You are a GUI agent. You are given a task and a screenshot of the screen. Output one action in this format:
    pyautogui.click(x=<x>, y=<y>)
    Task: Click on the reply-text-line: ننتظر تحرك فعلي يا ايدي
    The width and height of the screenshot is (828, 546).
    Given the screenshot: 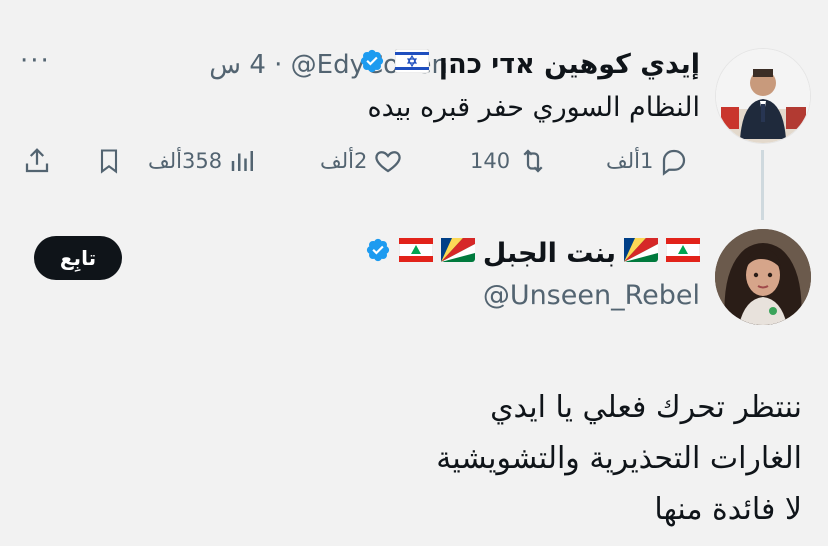 What is the action you would take?
    pyautogui.click(x=646, y=407)
    